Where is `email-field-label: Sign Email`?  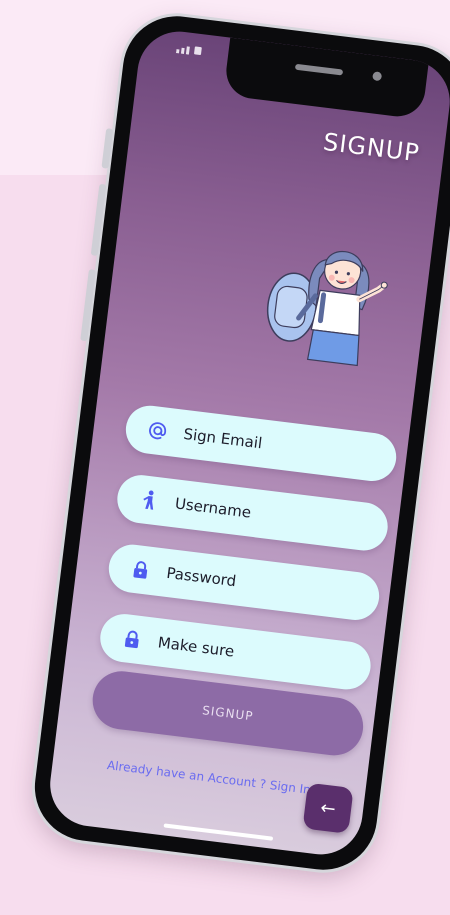 email-field-label: Sign Email is located at coordinates (223, 438).